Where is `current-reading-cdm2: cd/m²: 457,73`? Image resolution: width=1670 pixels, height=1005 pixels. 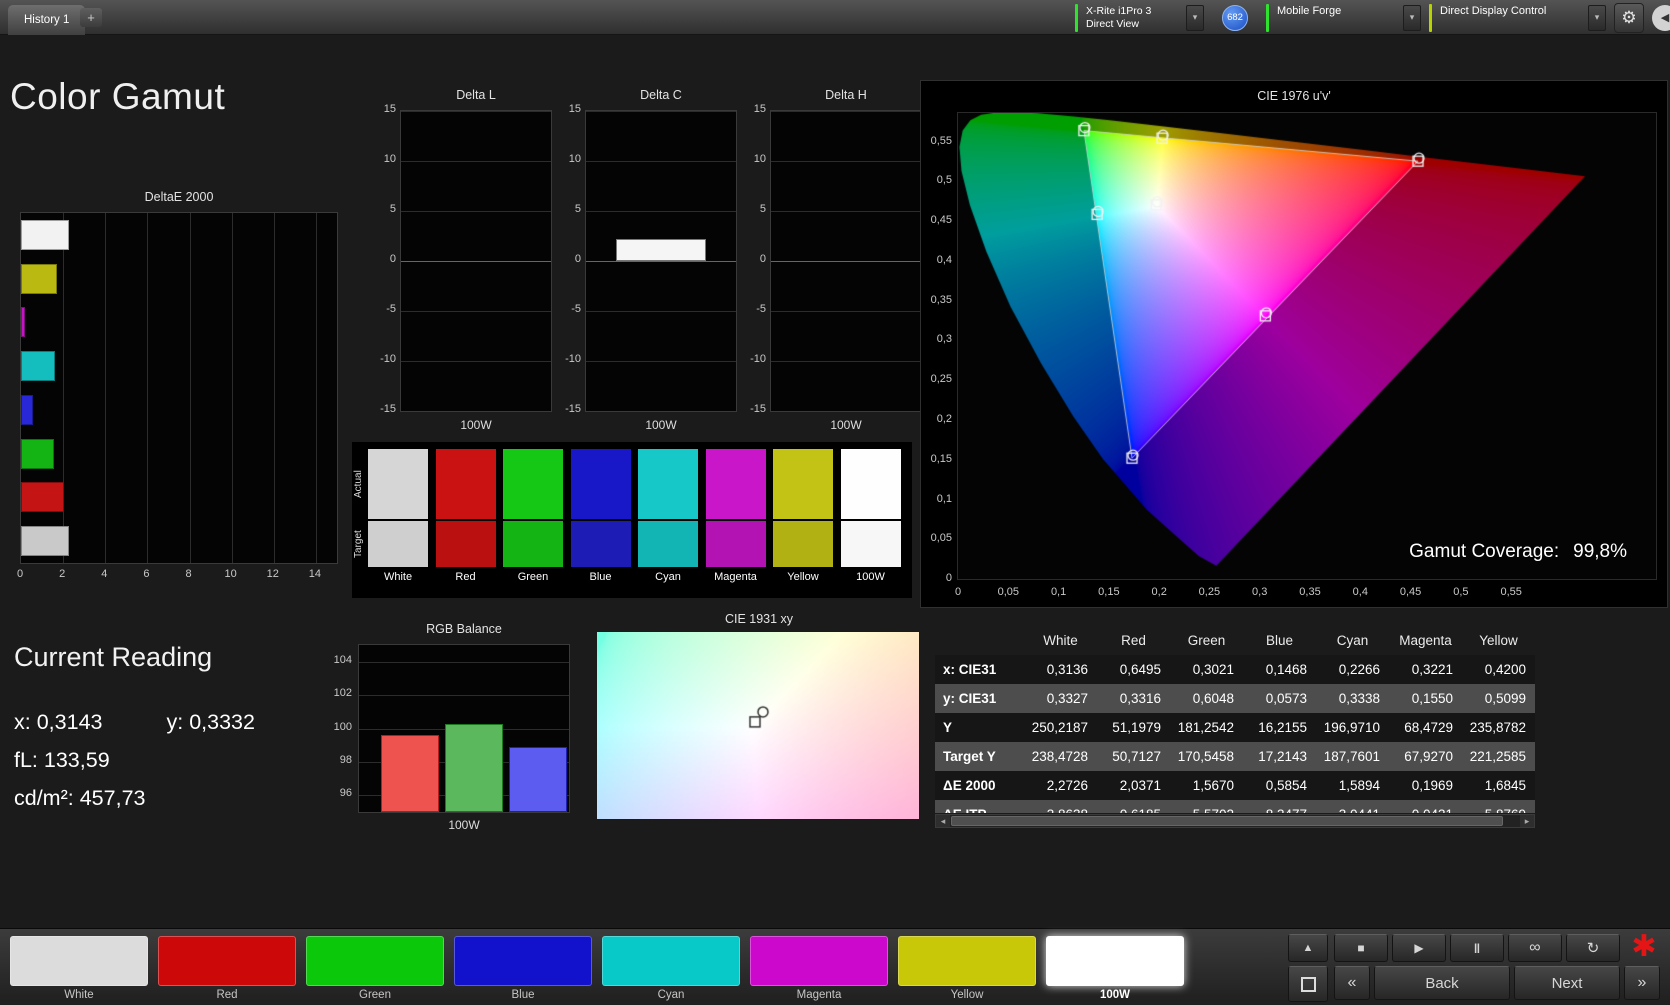
current-reading-cdm2: cd/m²: 457,73 is located at coordinates (79, 798).